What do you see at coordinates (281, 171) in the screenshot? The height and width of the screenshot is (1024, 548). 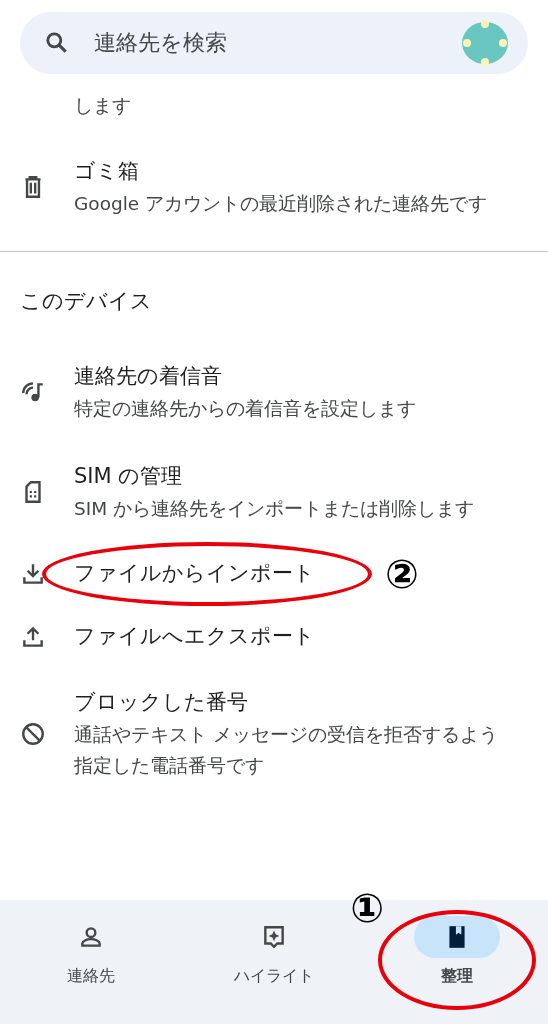 I see `item-title: ゴミ箱` at bounding box center [281, 171].